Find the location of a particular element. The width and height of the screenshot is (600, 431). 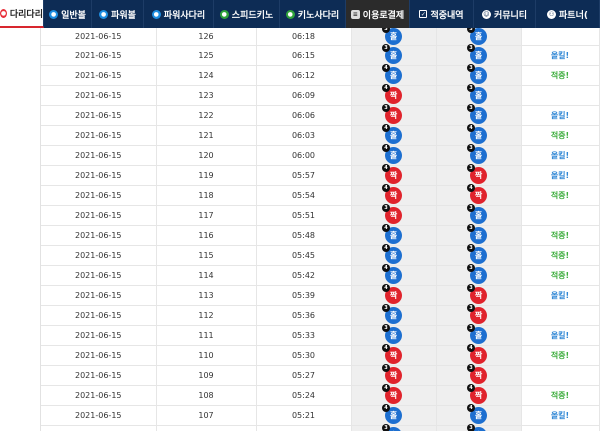

pick-b-cell: 3짝 is located at coordinates (479, 375).